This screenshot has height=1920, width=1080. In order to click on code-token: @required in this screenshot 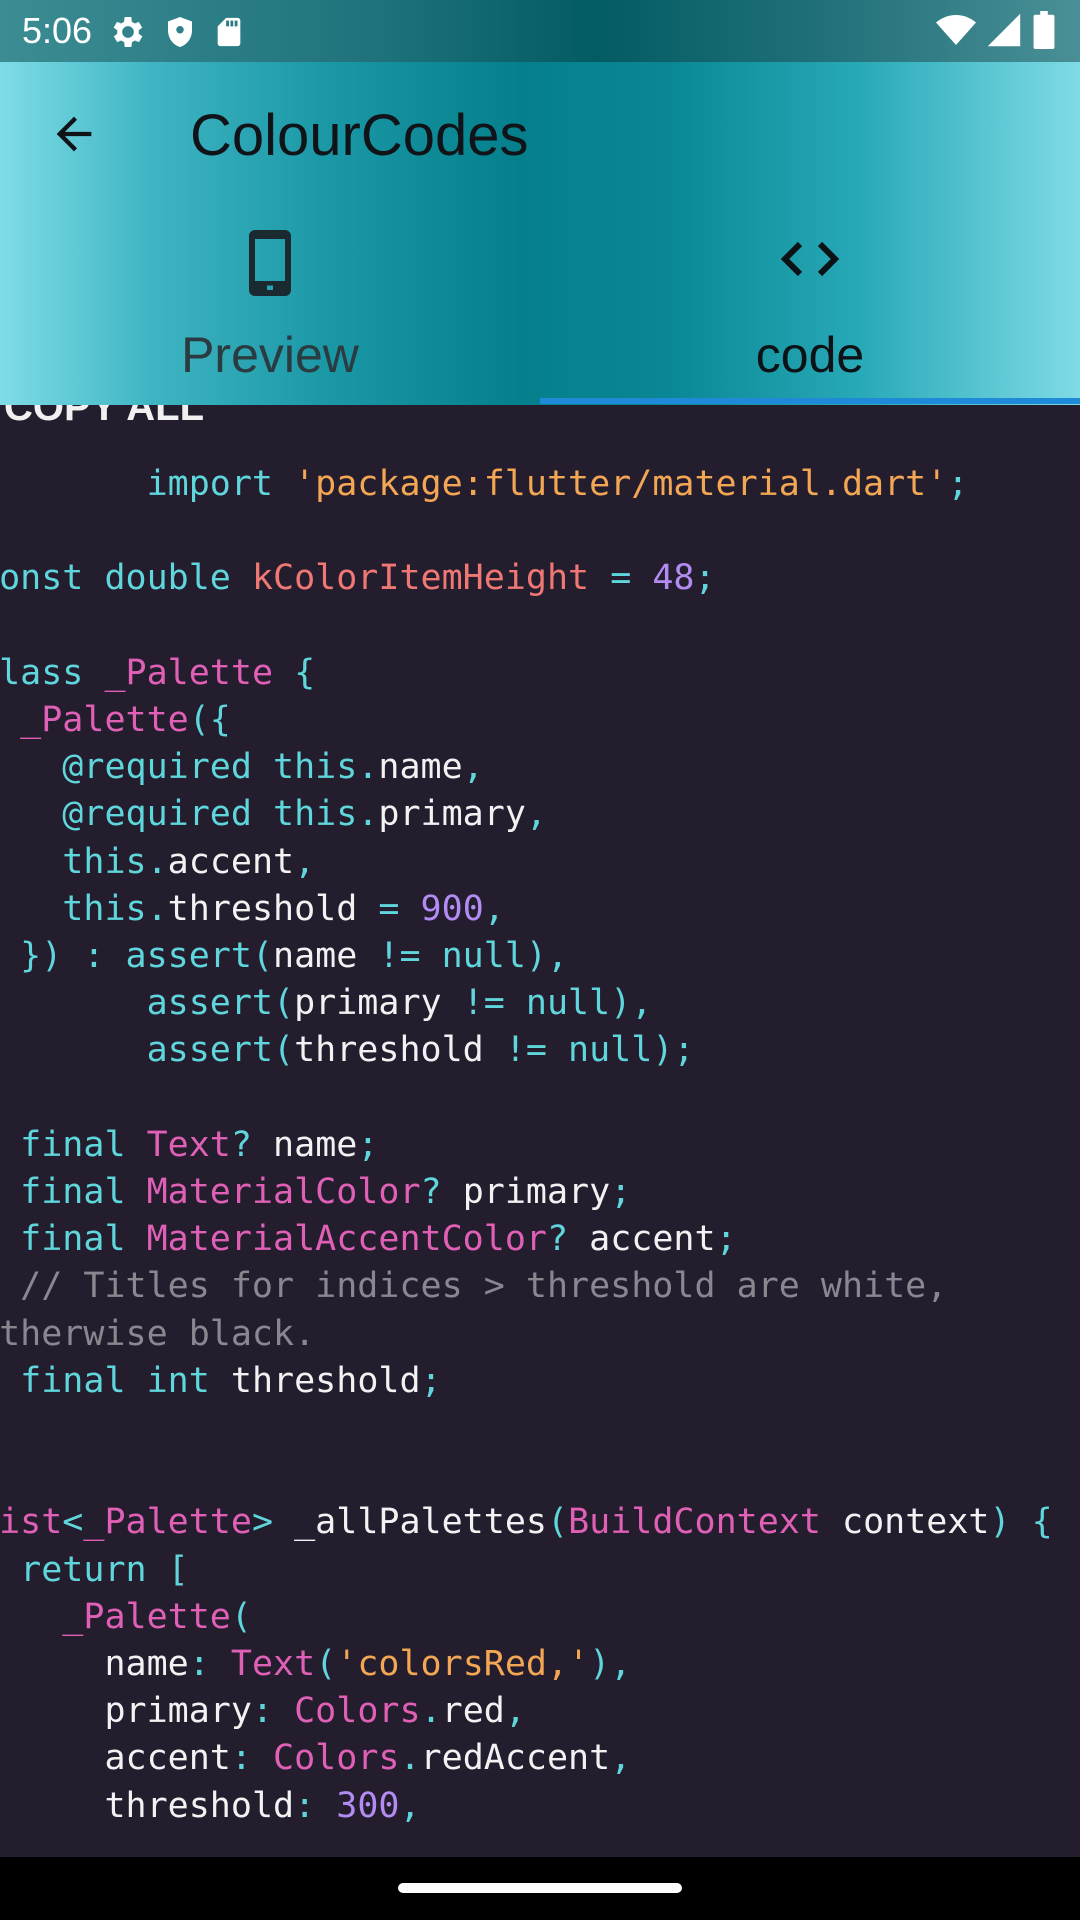, I will do `click(168, 814)`.